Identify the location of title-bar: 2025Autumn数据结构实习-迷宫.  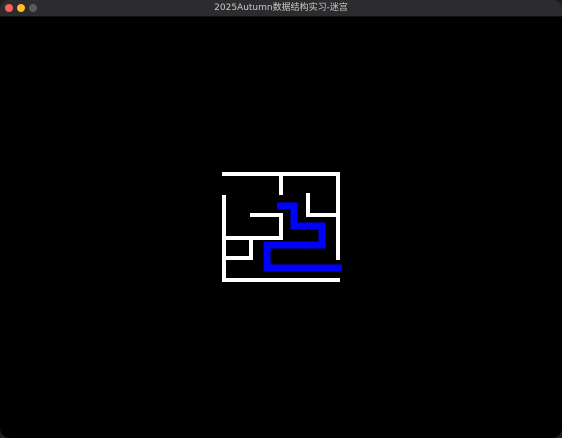
(281, 8).